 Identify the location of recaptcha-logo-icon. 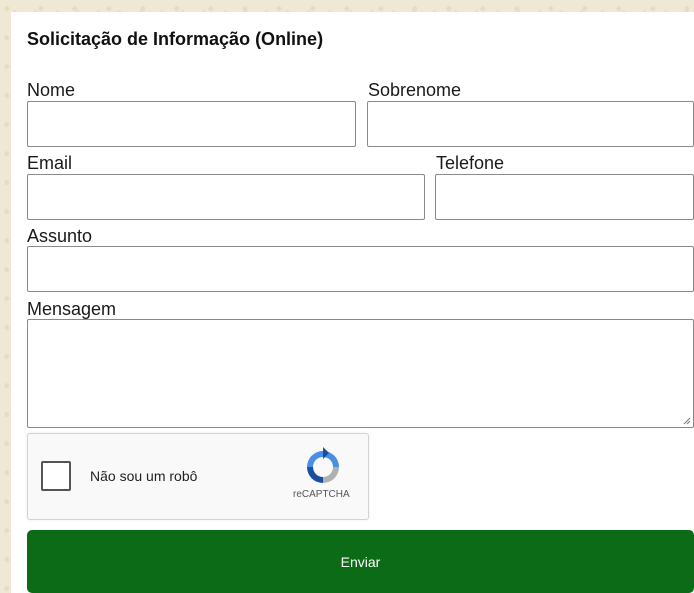
(323, 465).